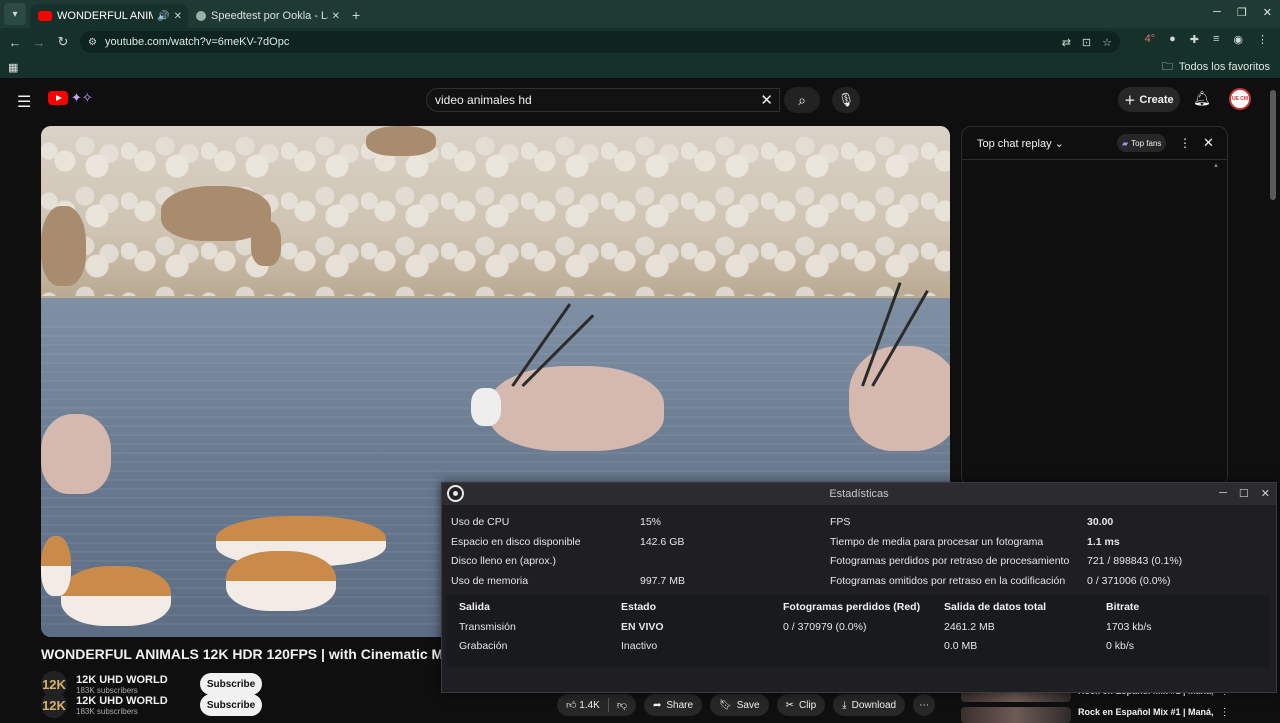 This screenshot has width=1280, height=723. Describe the element at coordinates (1100, 522) in the screenshot. I see `stat-value: 30.00` at that location.